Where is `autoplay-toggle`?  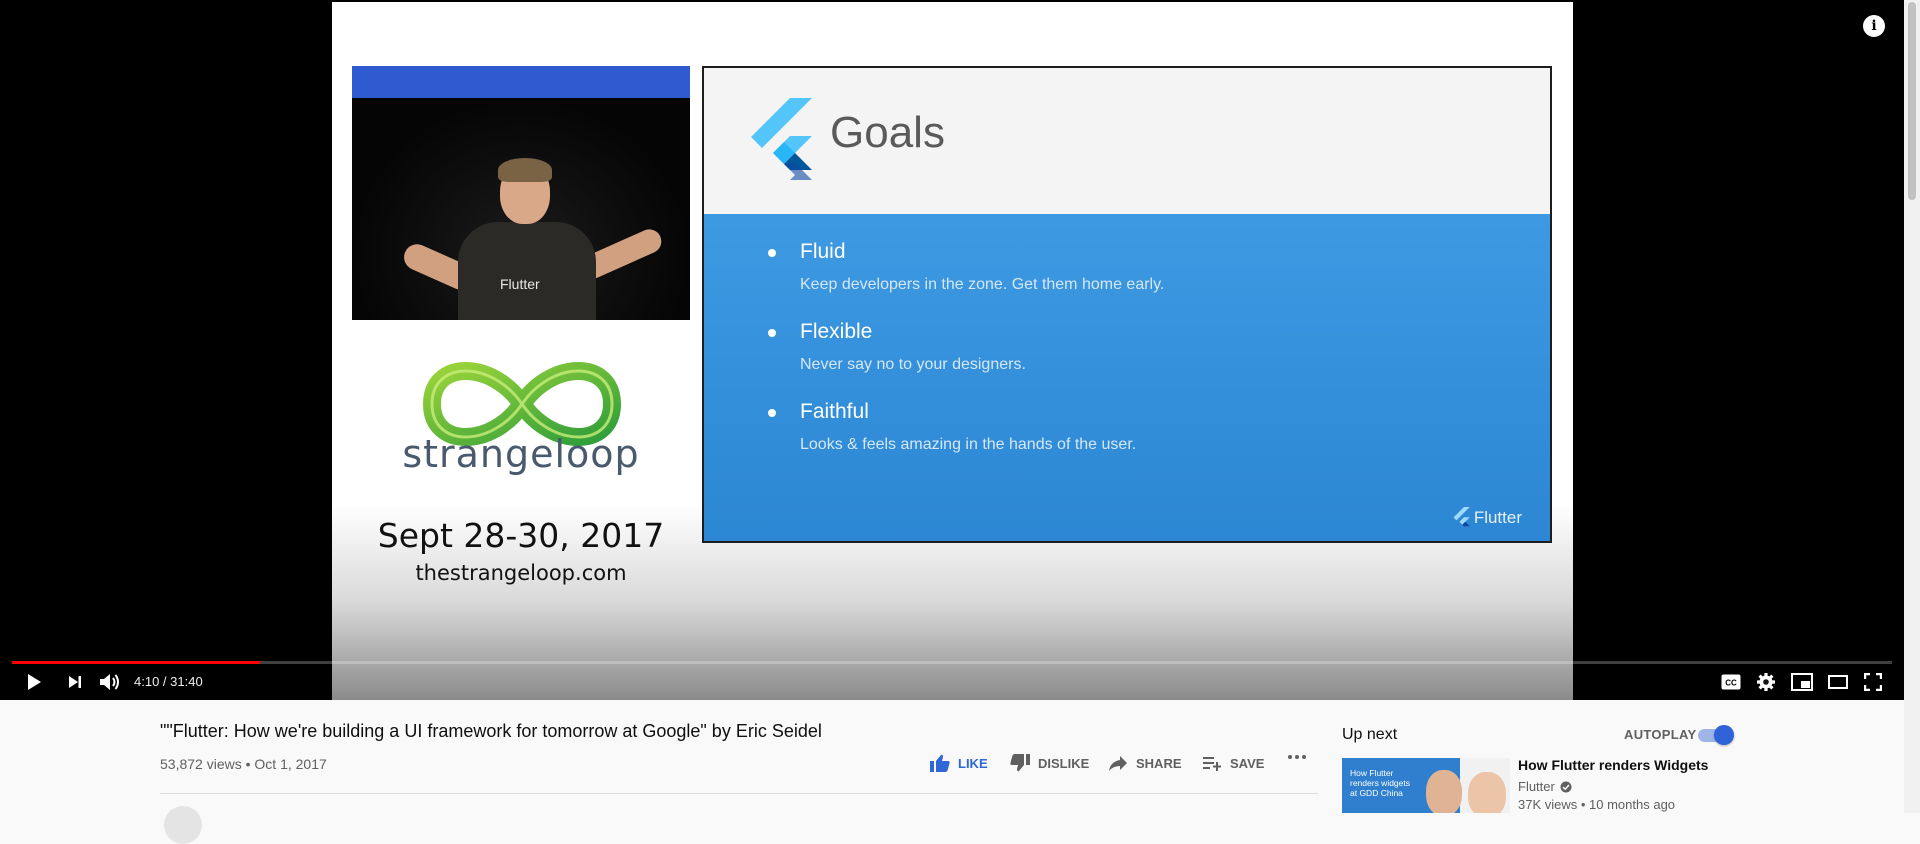 autoplay-toggle is located at coordinates (1716, 735).